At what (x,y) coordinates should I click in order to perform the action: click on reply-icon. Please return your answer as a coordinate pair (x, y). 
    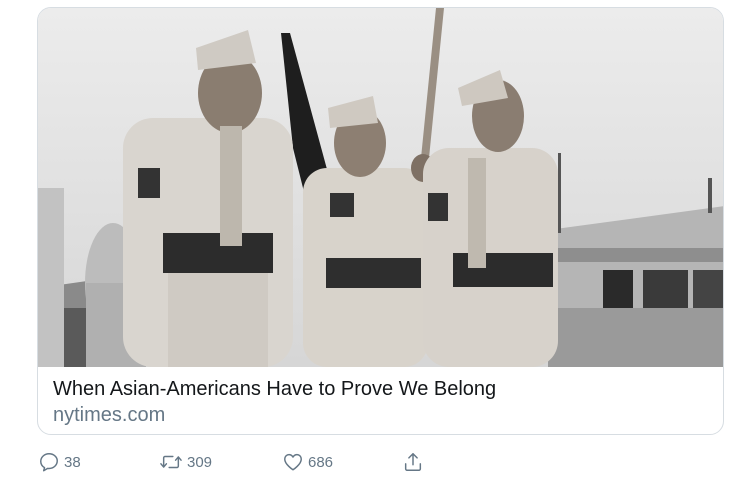
    Looking at the image, I should click on (49, 462).